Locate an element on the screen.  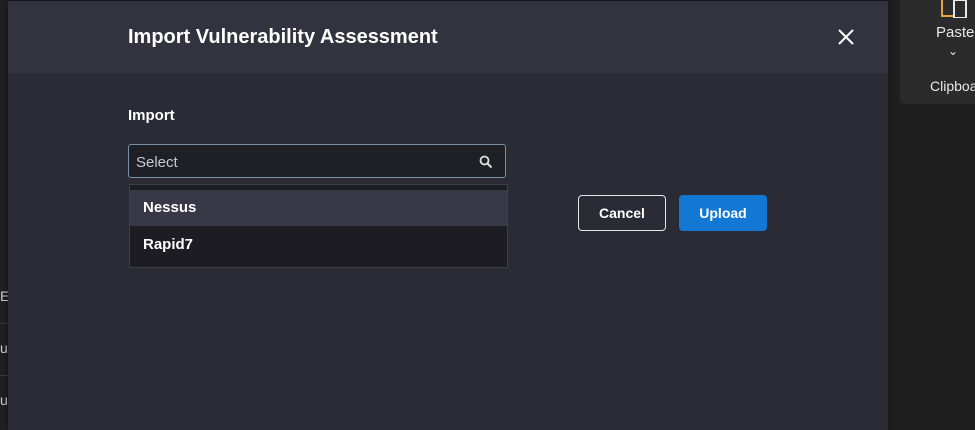
clipboard-group: Paste ⌄ Clipboard is located at coordinates (937, 52).